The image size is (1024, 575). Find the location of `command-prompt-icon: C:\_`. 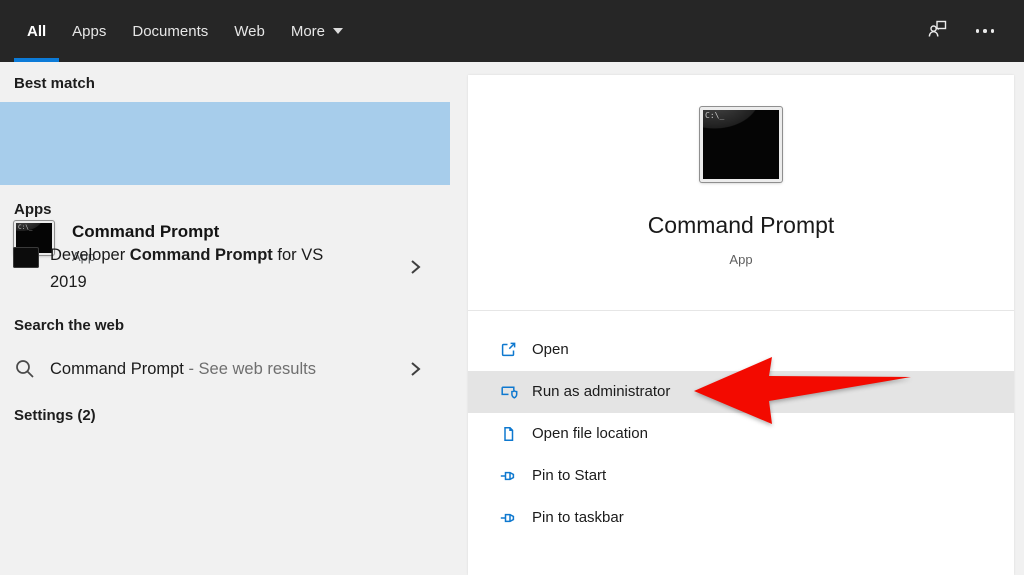

command-prompt-icon: C:\_ is located at coordinates (741, 144).